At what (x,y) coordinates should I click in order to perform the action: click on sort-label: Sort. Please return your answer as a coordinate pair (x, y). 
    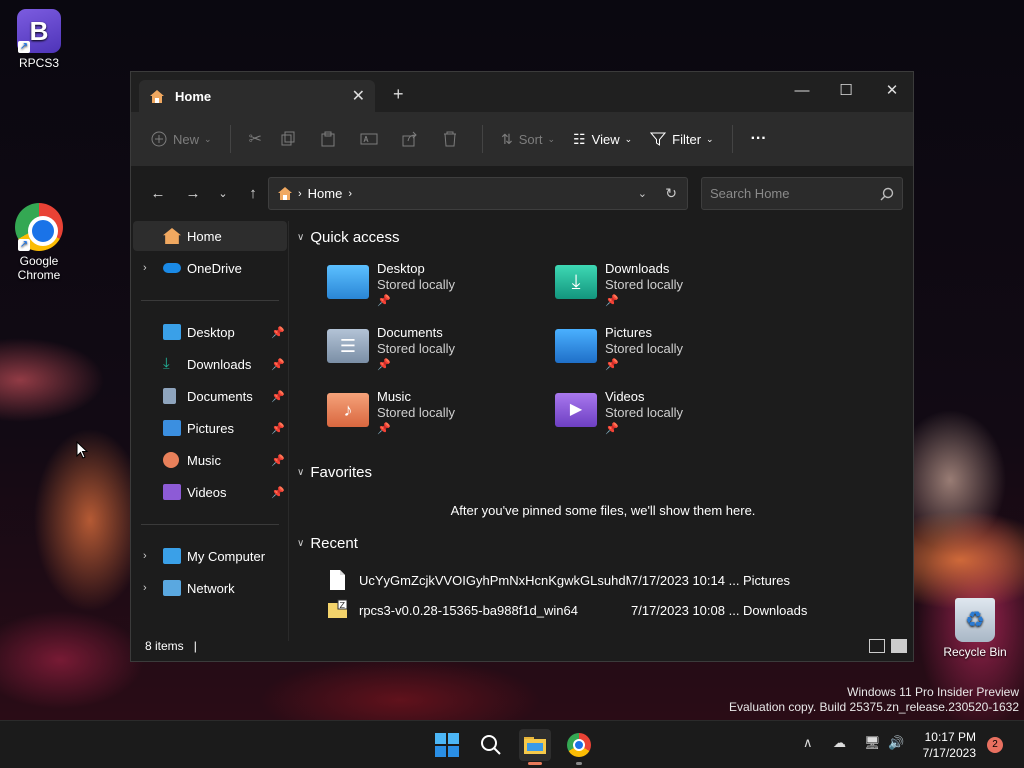
    Looking at the image, I should click on (530, 139).